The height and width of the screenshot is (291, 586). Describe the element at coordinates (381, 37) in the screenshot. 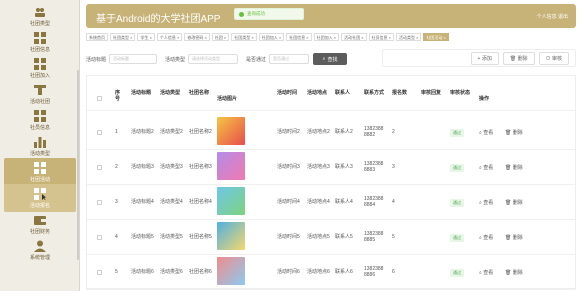

I see `tab-11: 社员信息 ×` at that location.